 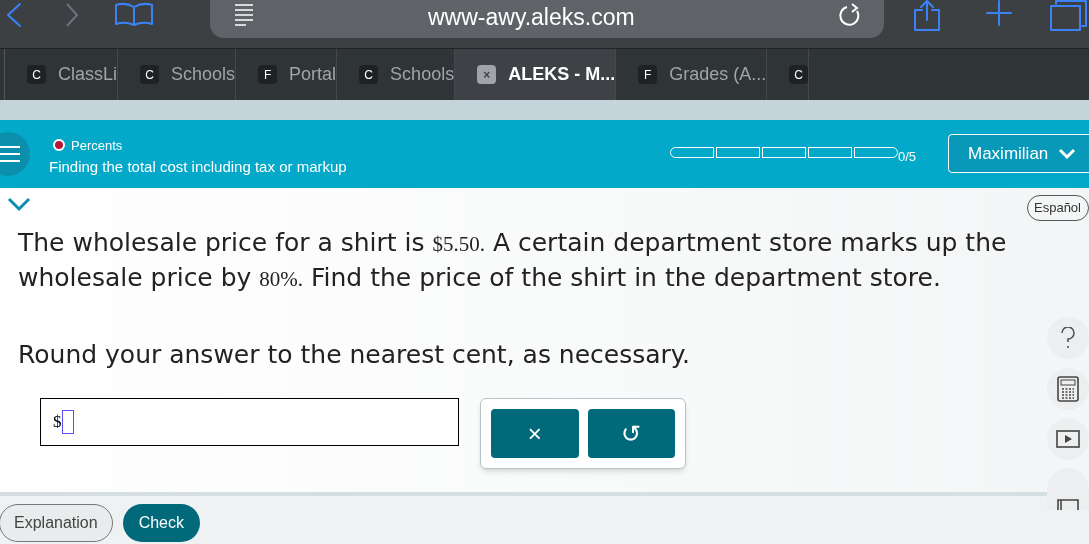 I want to click on question-text: The wholesale price for a shirt is $5.50. A certain department store marks up the wholesale price by 80%. Find the price of the shirt in the department store., so click(x=513, y=260).